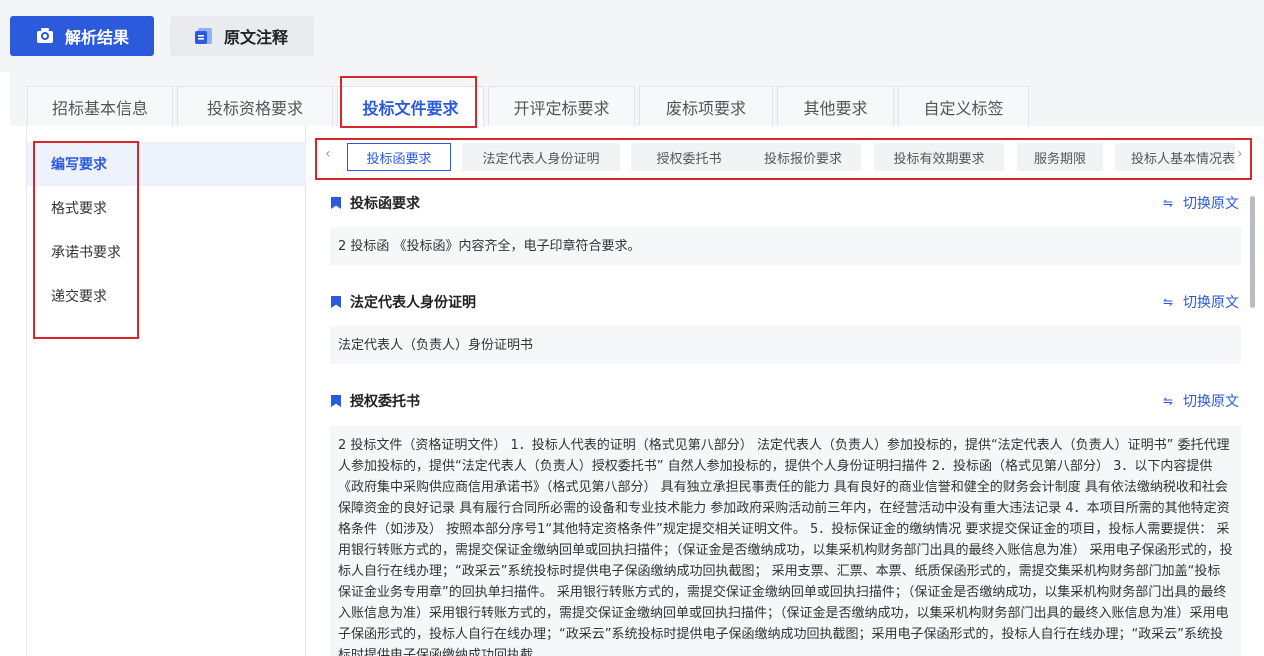 The image size is (1264, 656). Describe the element at coordinates (963, 106) in the screenshot. I see `tab-custom-label: 自定义标签` at that location.